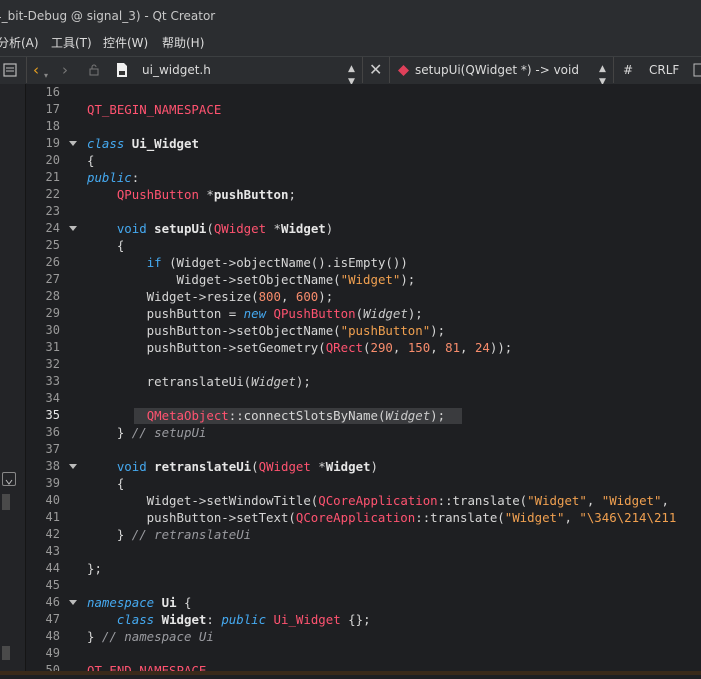 The image size is (701, 679). Describe the element at coordinates (169, 534) in the screenshot. I see `code-line: } // retranslateUi` at that location.